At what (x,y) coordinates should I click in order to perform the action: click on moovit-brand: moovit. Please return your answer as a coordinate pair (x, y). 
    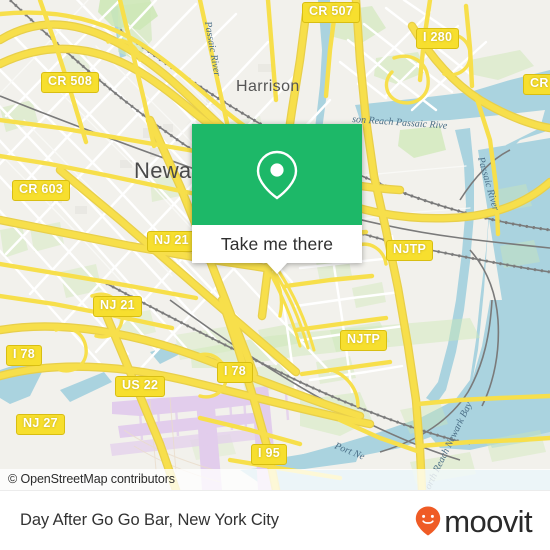
    Looking at the image, I should click on (474, 521).